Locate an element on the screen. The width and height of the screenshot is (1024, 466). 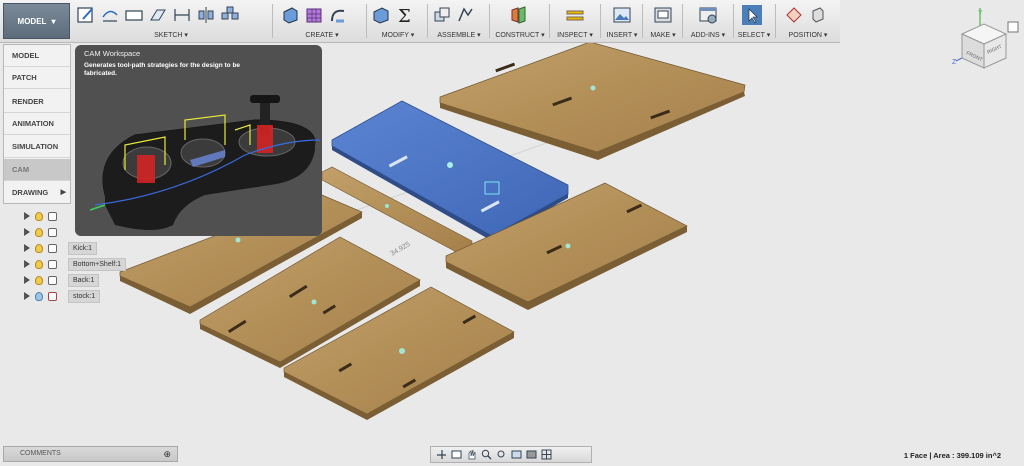
selection-status: 1 Face | Area : 399.109 in^2 is located at coordinates (952, 455).